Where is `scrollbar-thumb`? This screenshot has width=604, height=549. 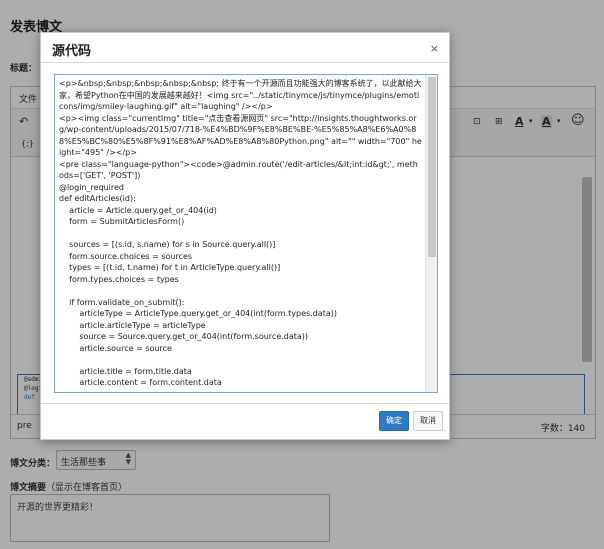
scrollbar-thumb is located at coordinates (432, 167).